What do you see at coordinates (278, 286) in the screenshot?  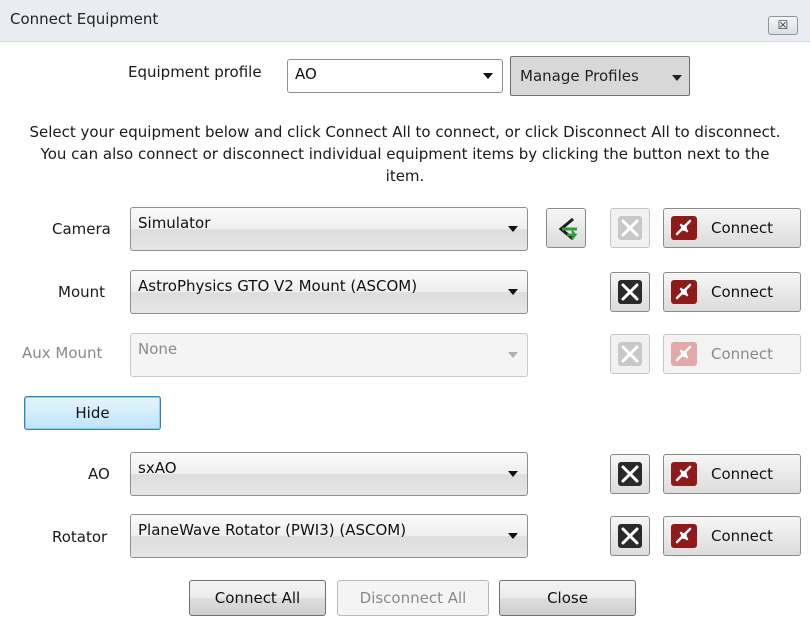 I see `mount-value: AstroPhysics GTO V2 Mount (ASCOM)` at bounding box center [278, 286].